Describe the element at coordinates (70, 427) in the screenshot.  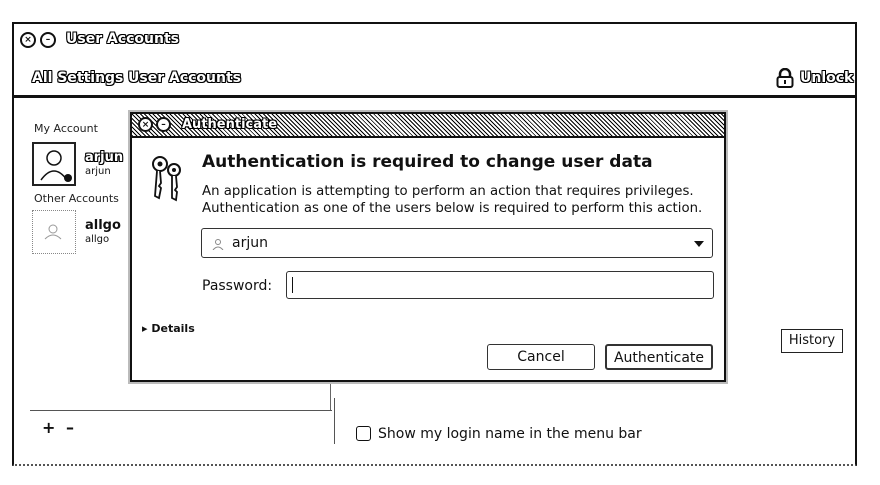
I see `remove-user-button: –` at that location.